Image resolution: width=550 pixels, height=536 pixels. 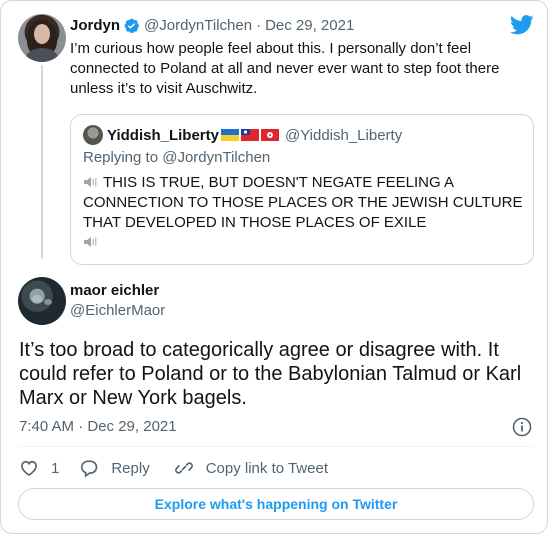 What do you see at coordinates (249, 135) in the screenshot?
I see `taiwan-flag-icon` at bounding box center [249, 135].